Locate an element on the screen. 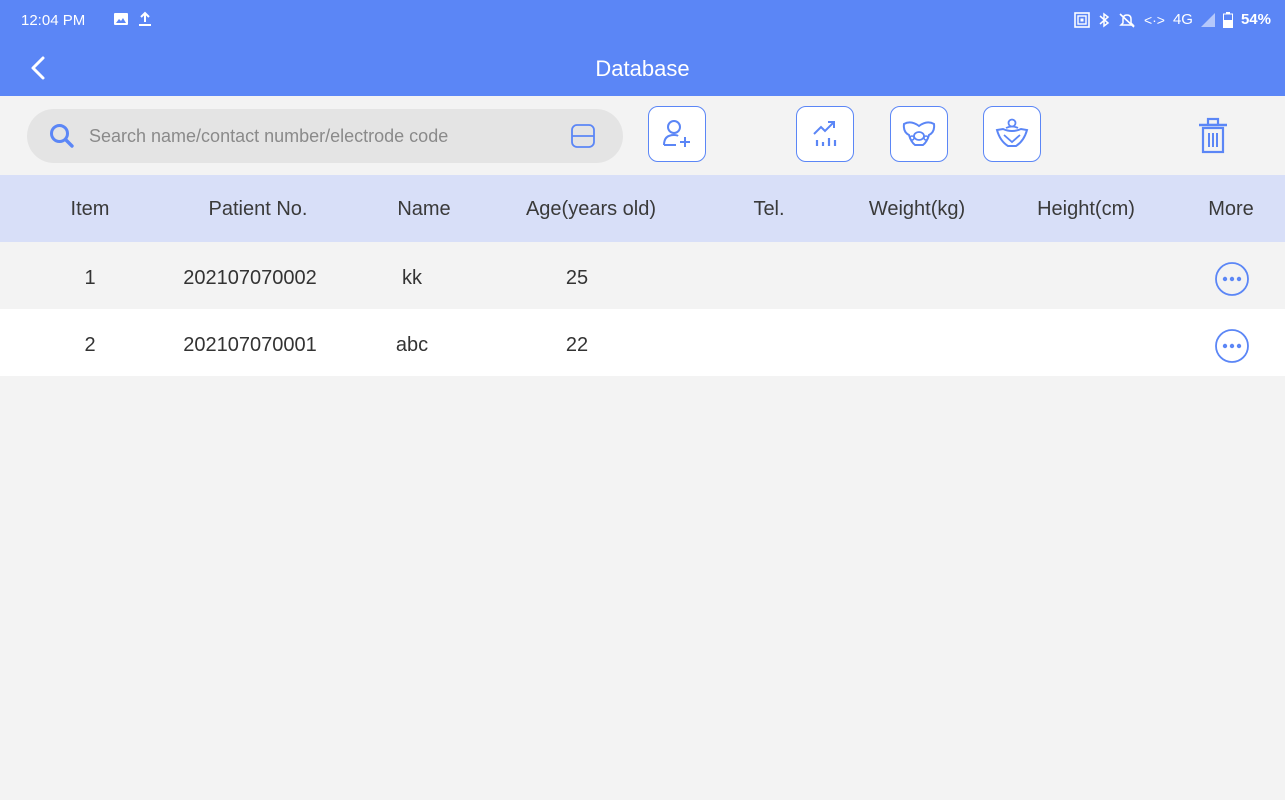 The image size is (1285, 800). signal-icon: <·> is located at coordinates (1154, 19).